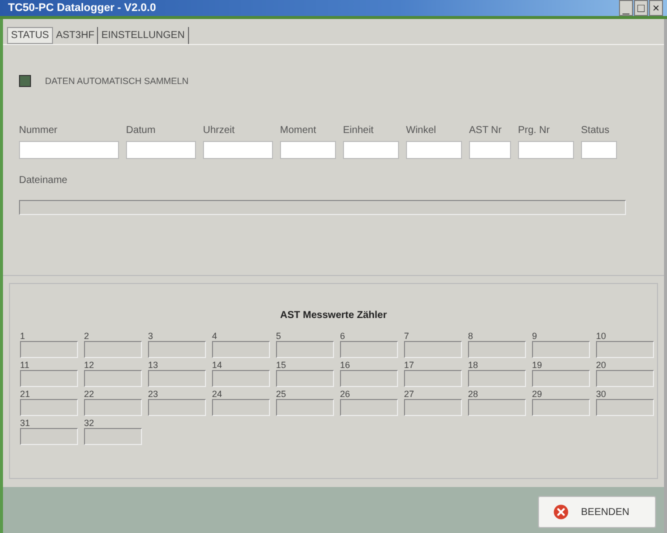  Describe the element at coordinates (343, 336) in the screenshot. I see `counter-label: 6` at that location.